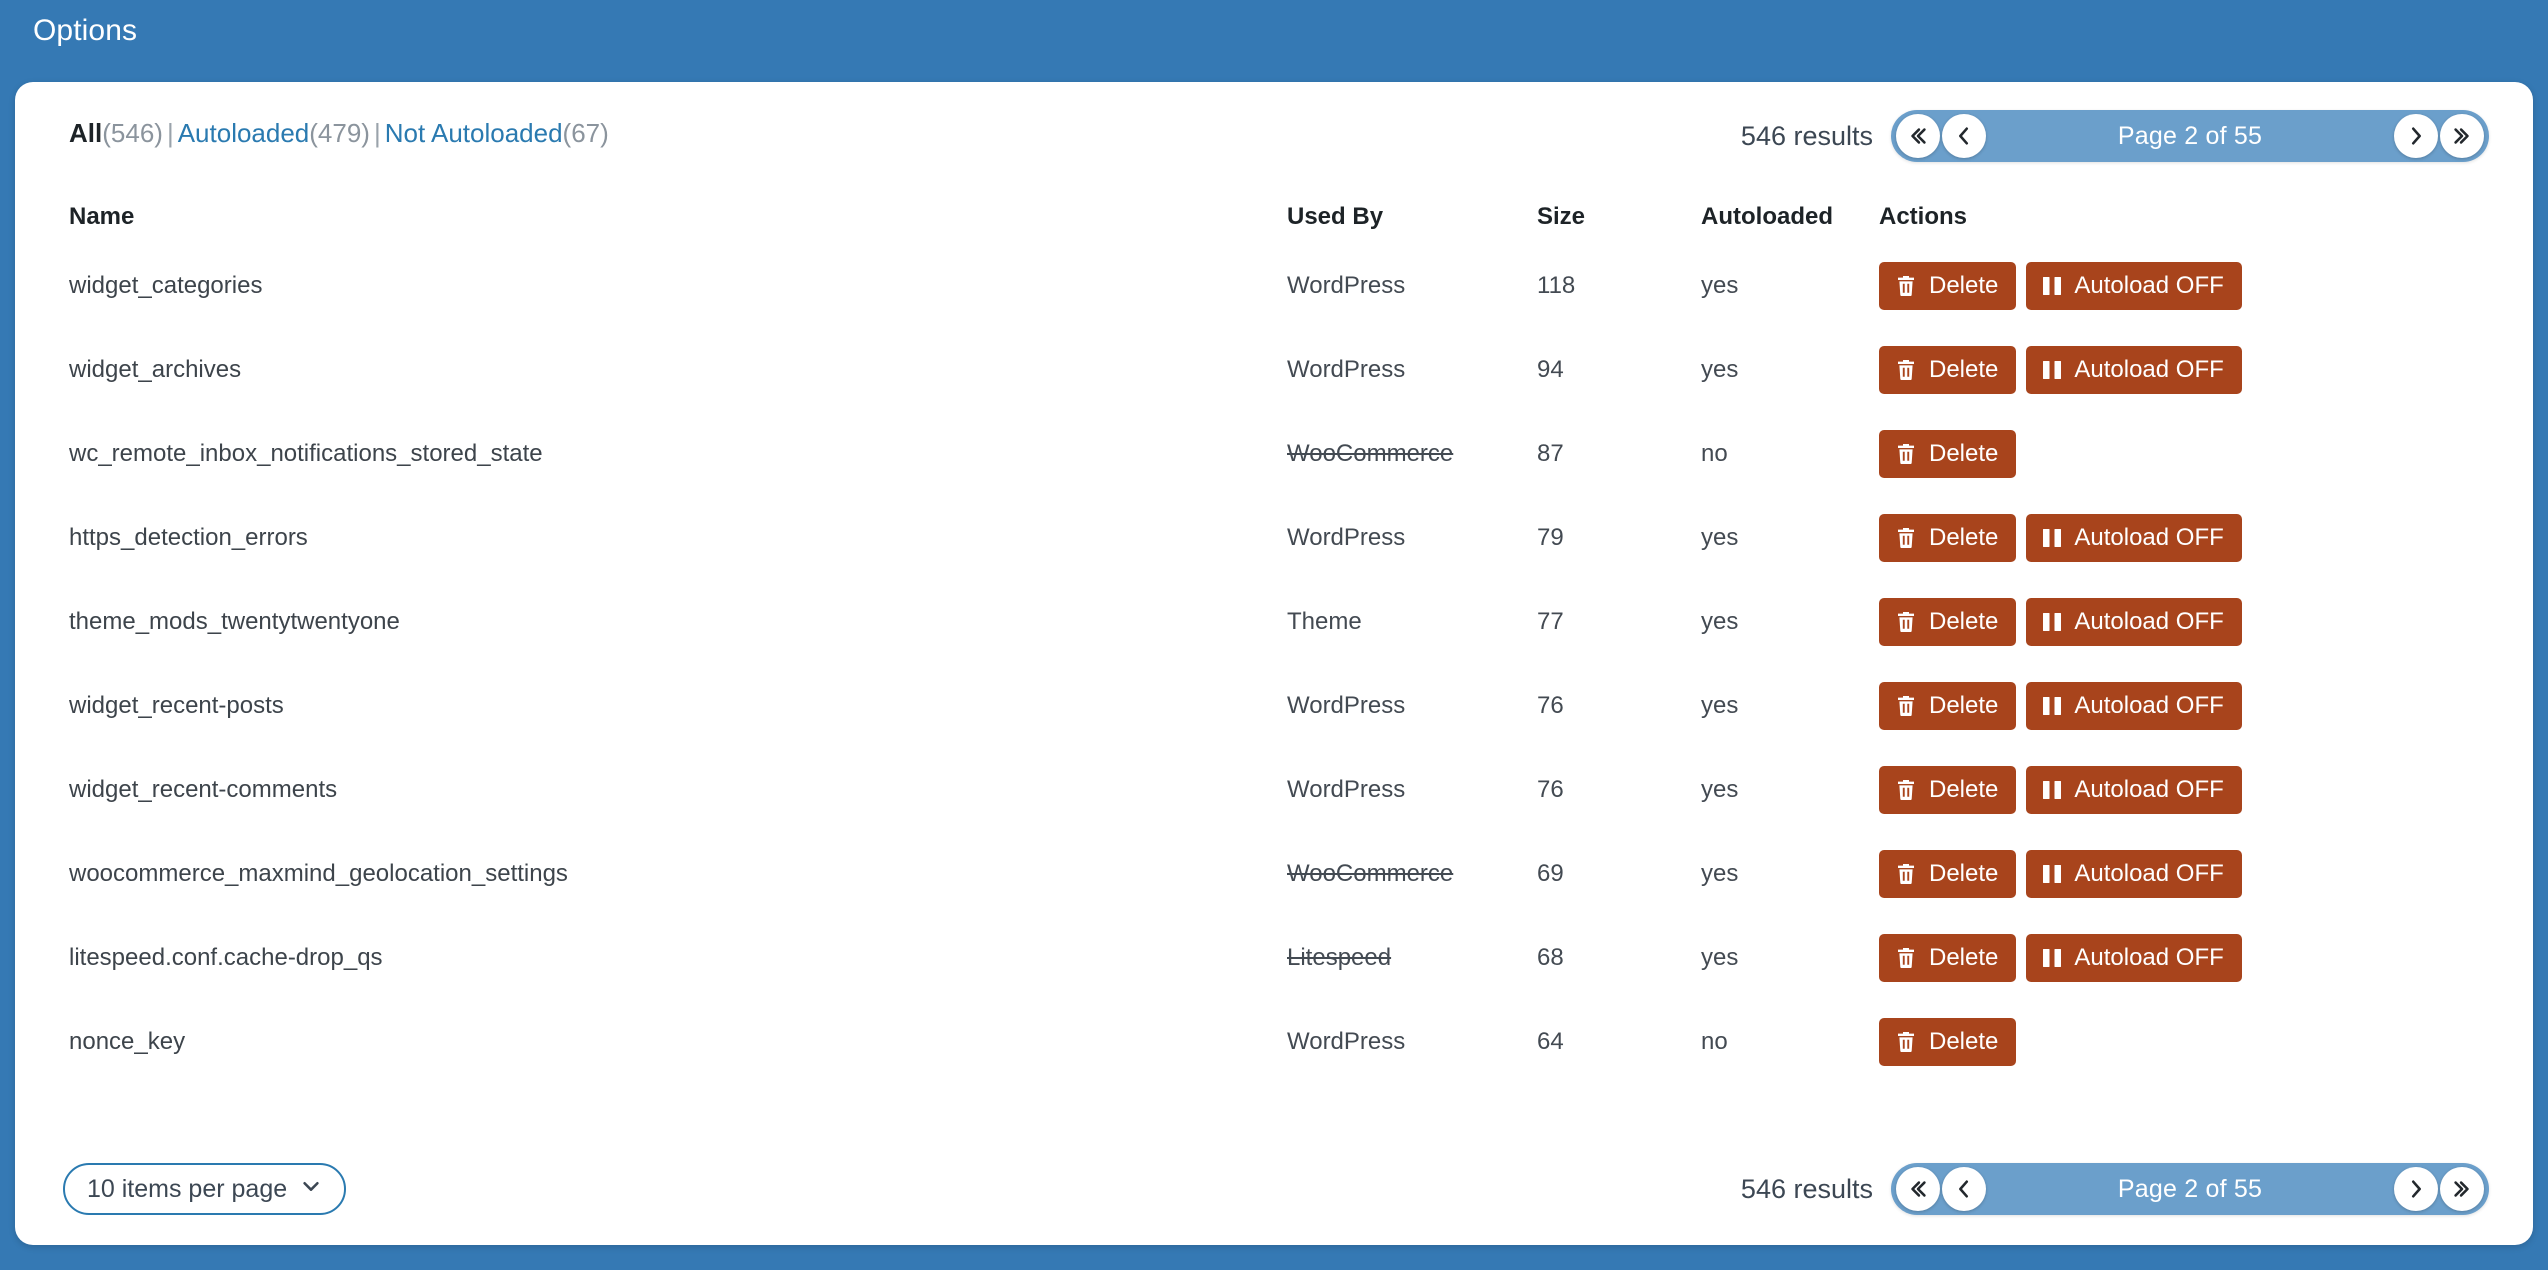  Describe the element at coordinates (205, 1189) in the screenshot. I see `items-per-page-select: 10 items per page` at that location.